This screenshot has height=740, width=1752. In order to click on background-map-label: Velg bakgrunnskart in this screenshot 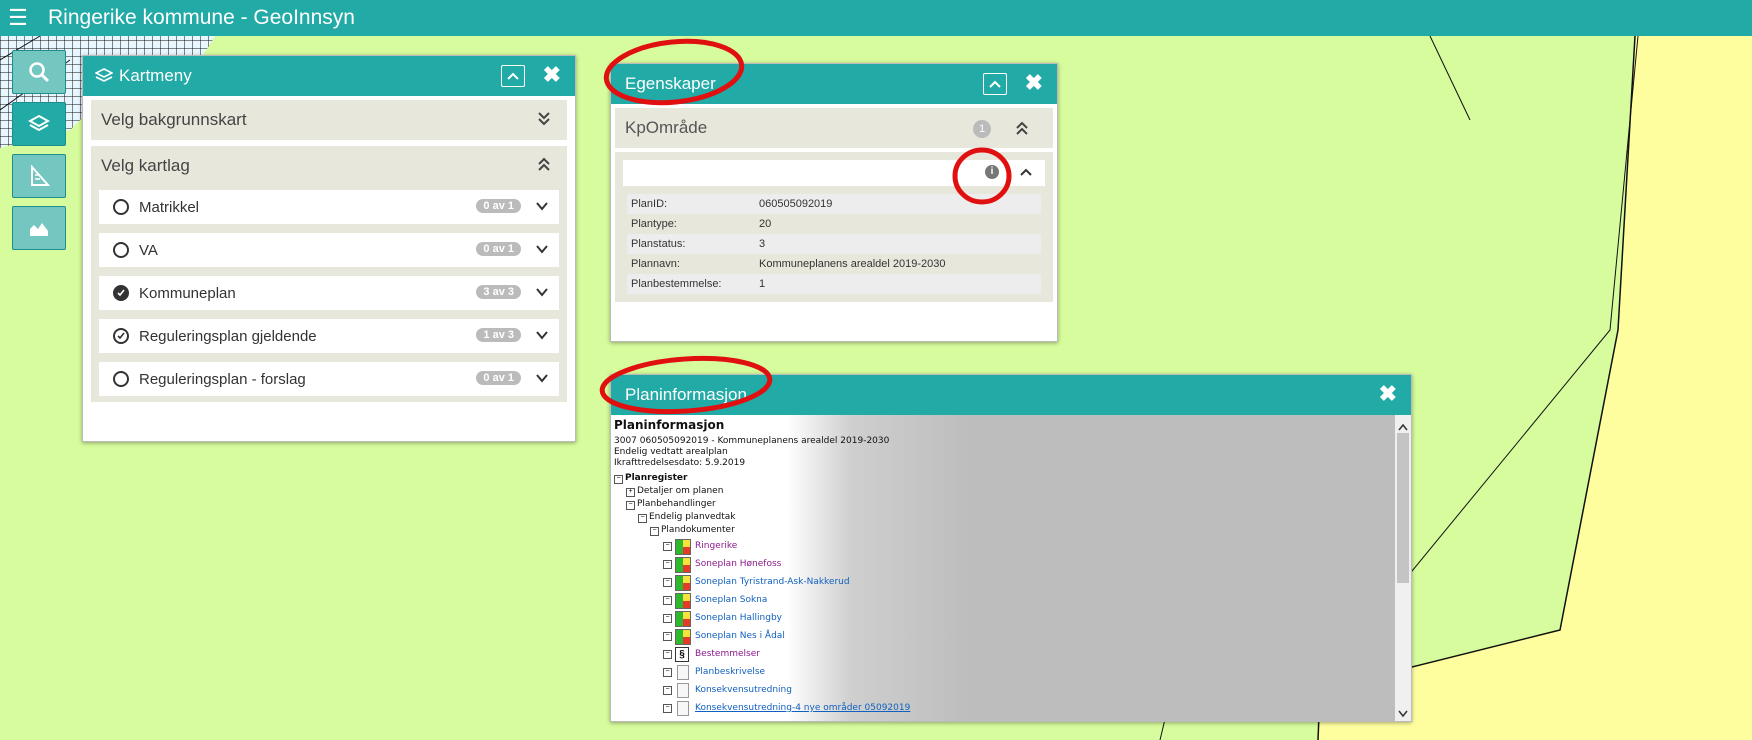, I will do `click(174, 119)`.